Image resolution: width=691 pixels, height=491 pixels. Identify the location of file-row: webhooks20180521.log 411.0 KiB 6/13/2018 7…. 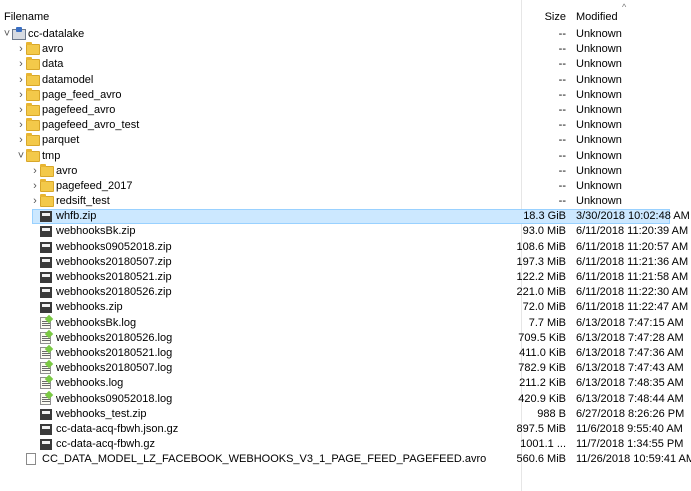
(345, 353).